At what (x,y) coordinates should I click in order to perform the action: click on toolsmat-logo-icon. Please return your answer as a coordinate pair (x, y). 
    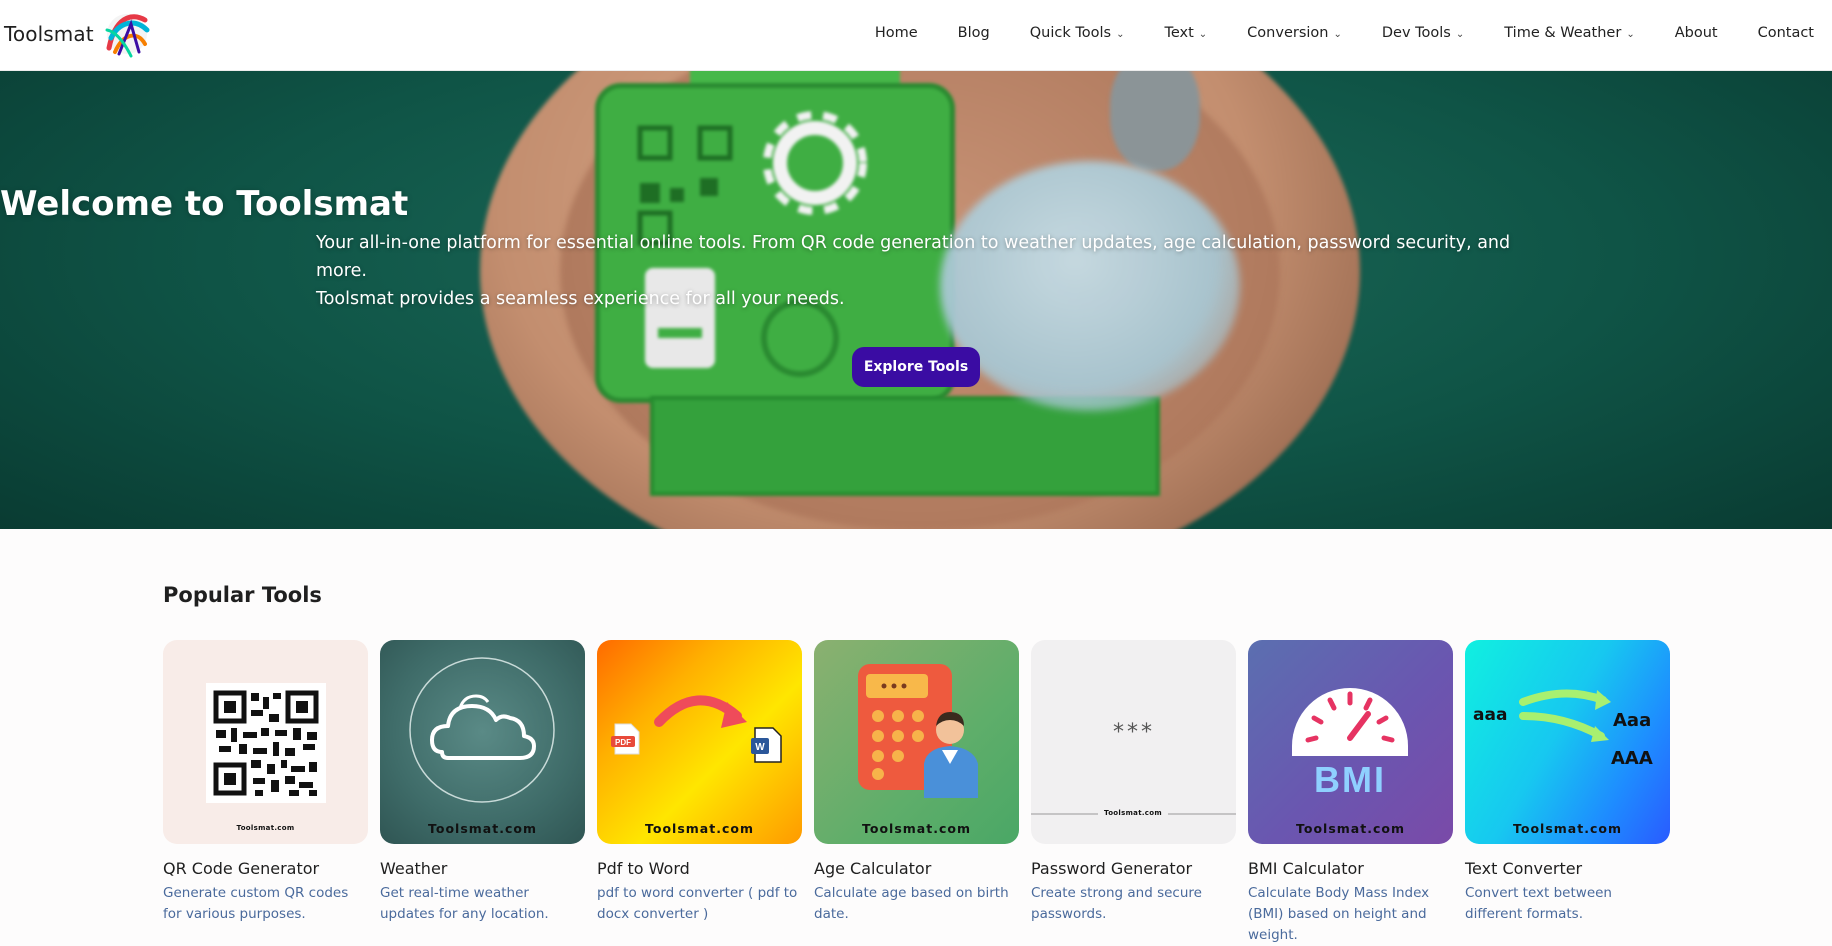
    Looking at the image, I should click on (127, 34).